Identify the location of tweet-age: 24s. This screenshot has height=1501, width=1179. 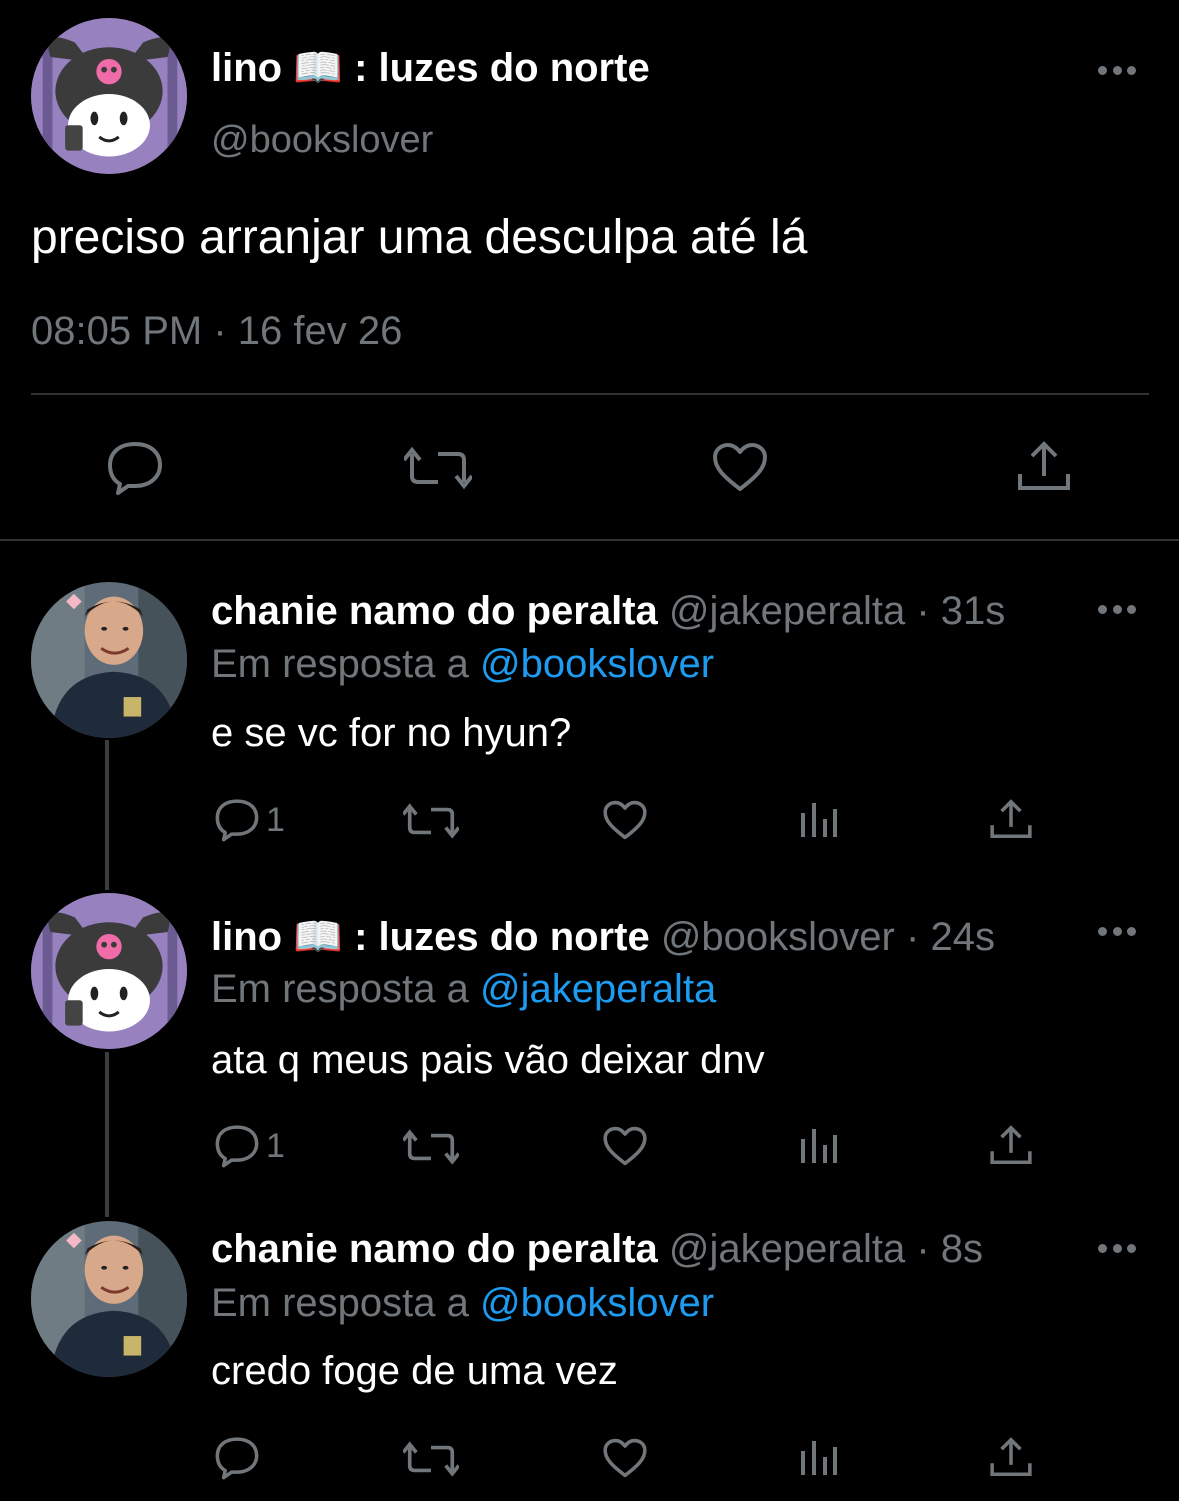
(962, 937).